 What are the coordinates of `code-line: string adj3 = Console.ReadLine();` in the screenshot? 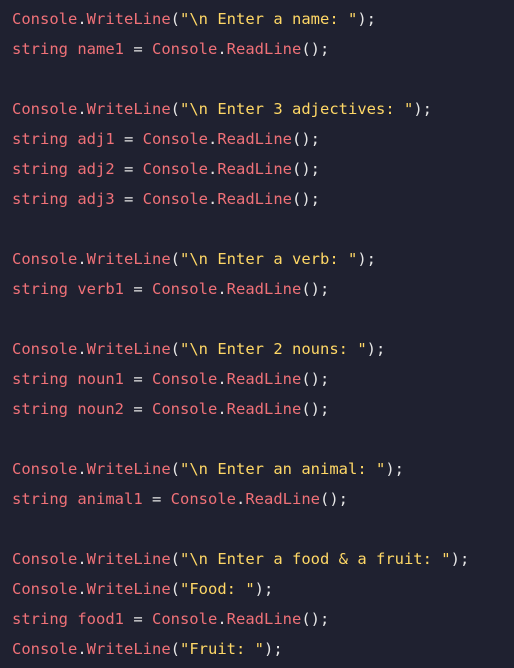 It's located at (263, 199).